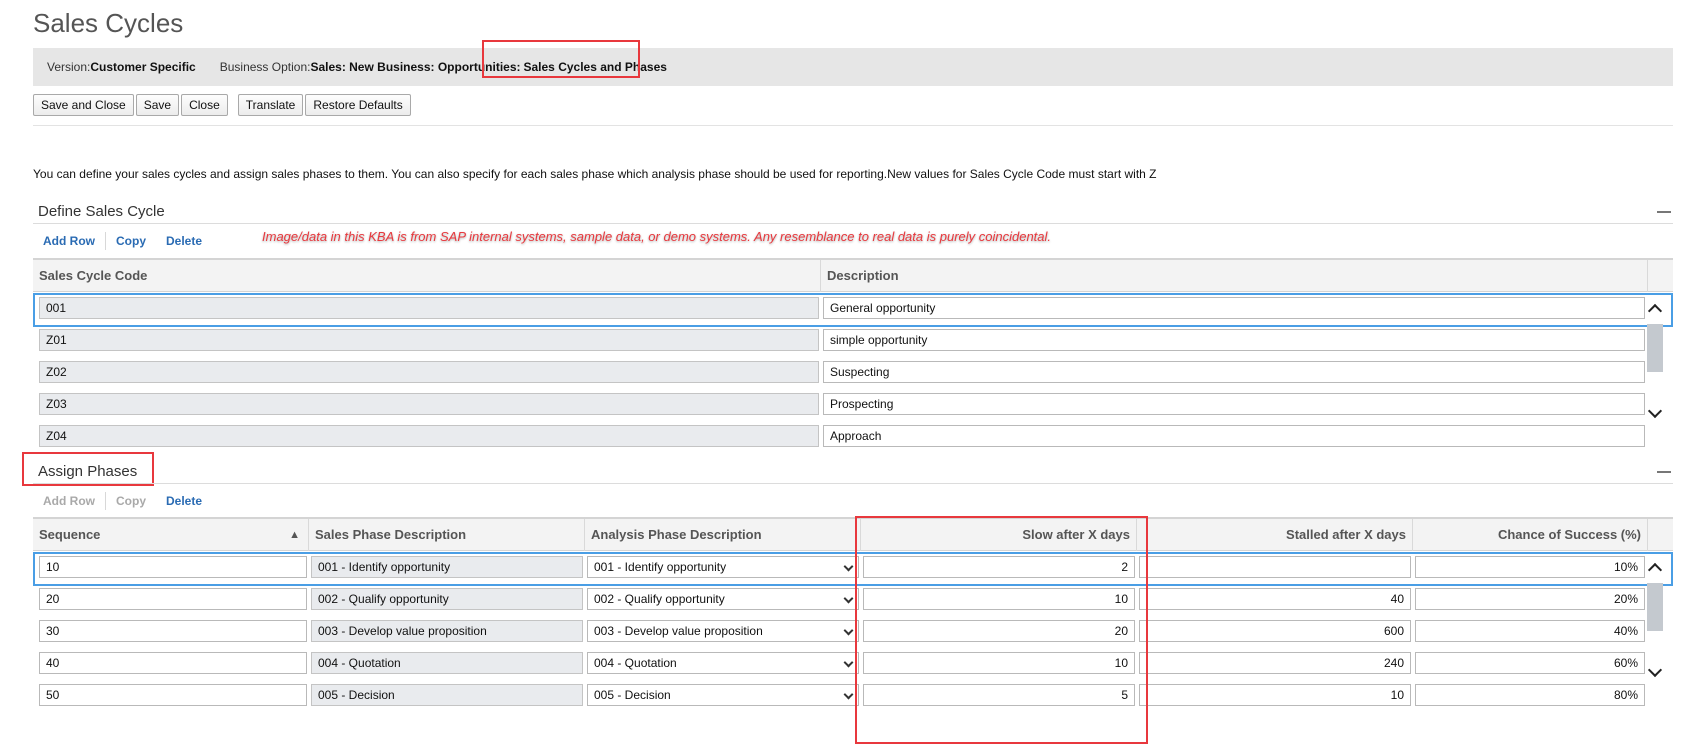 The width and height of the screenshot is (1699, 747). Describe the element at coordinates (723, 535) in the screenshot. I see `column-header-analysis-phase: Analysis Phase Description` at that location.